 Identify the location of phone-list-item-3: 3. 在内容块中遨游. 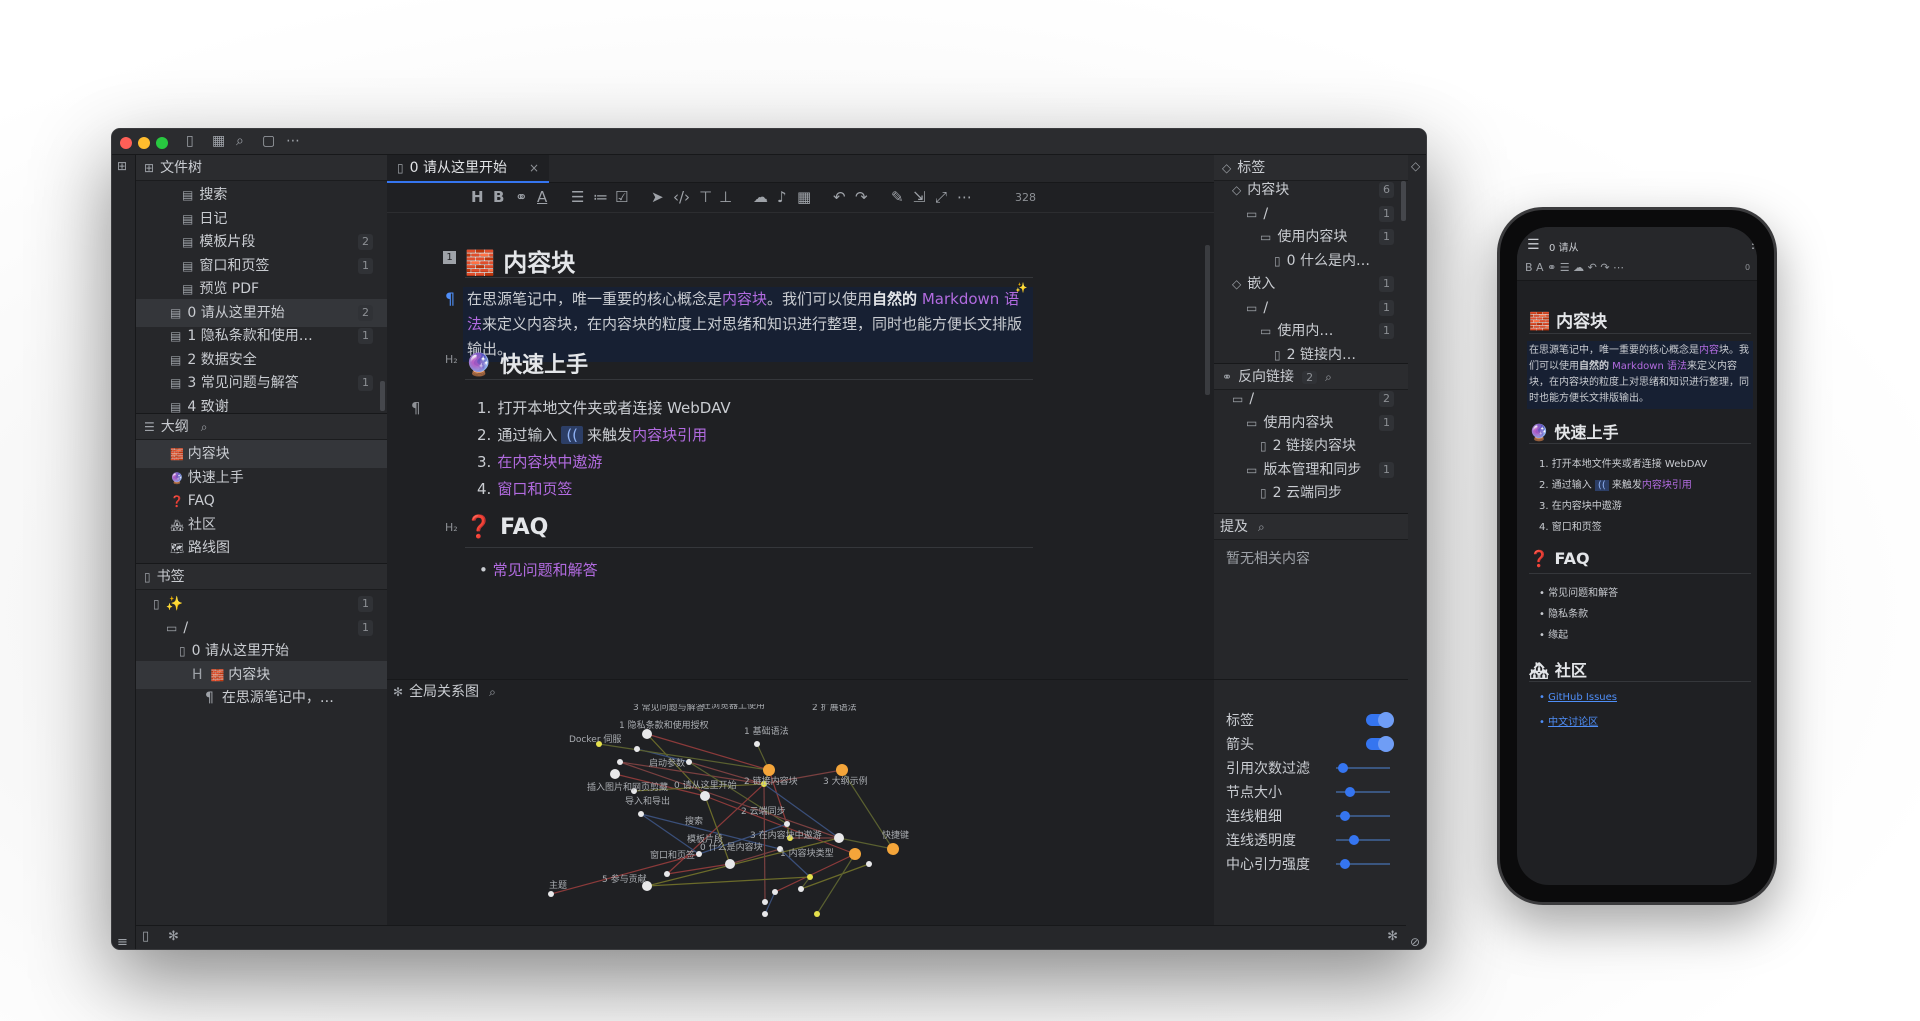
(1580, 504).